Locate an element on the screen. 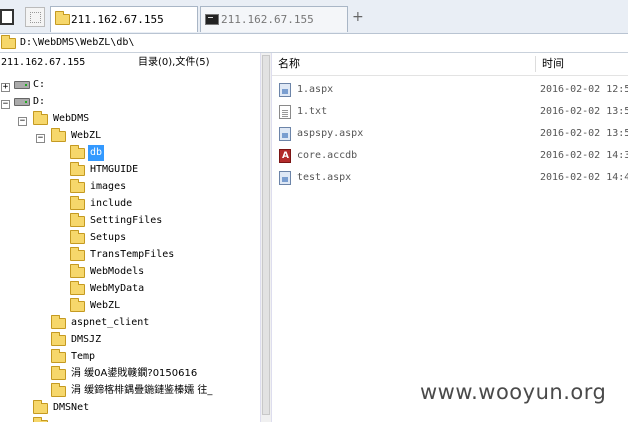 This screenshot has width=628, height=422. tree-node-label: 涓 缓0A鍙戝竷鐗?0150616 is located at coordinates (134, 373).